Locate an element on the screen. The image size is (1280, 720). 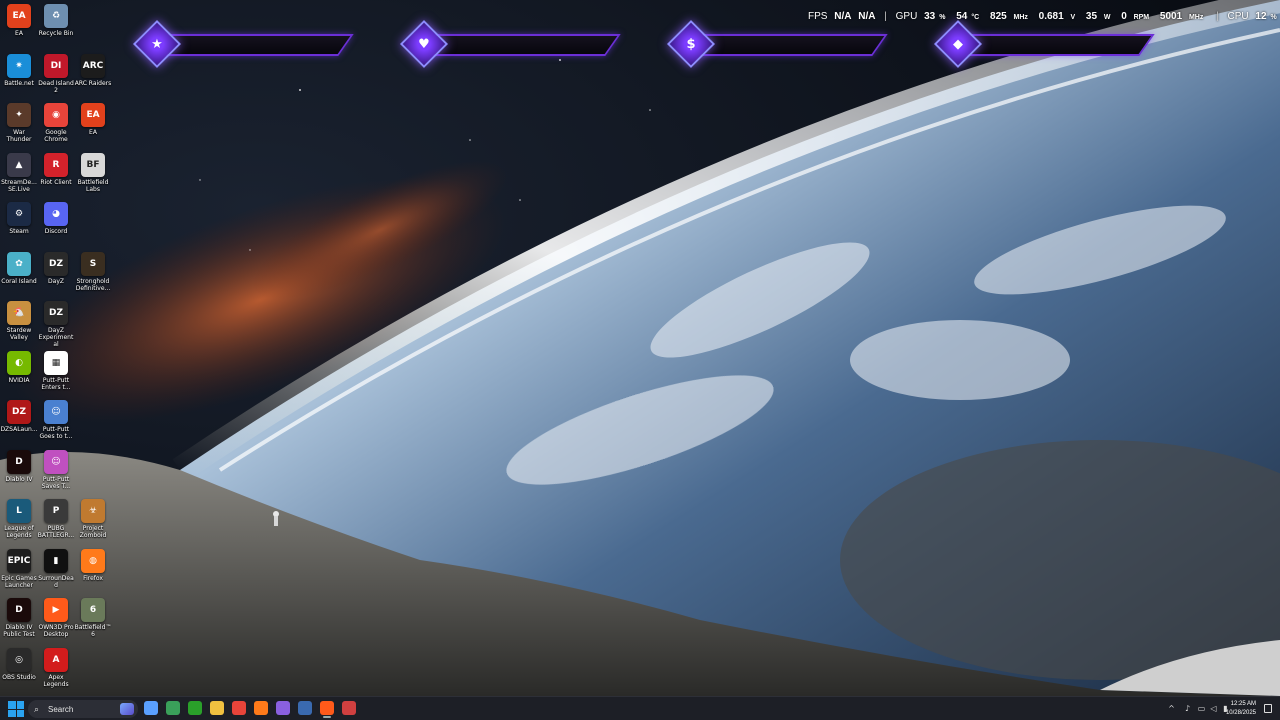
start-button is located at coordinates (16, 709).